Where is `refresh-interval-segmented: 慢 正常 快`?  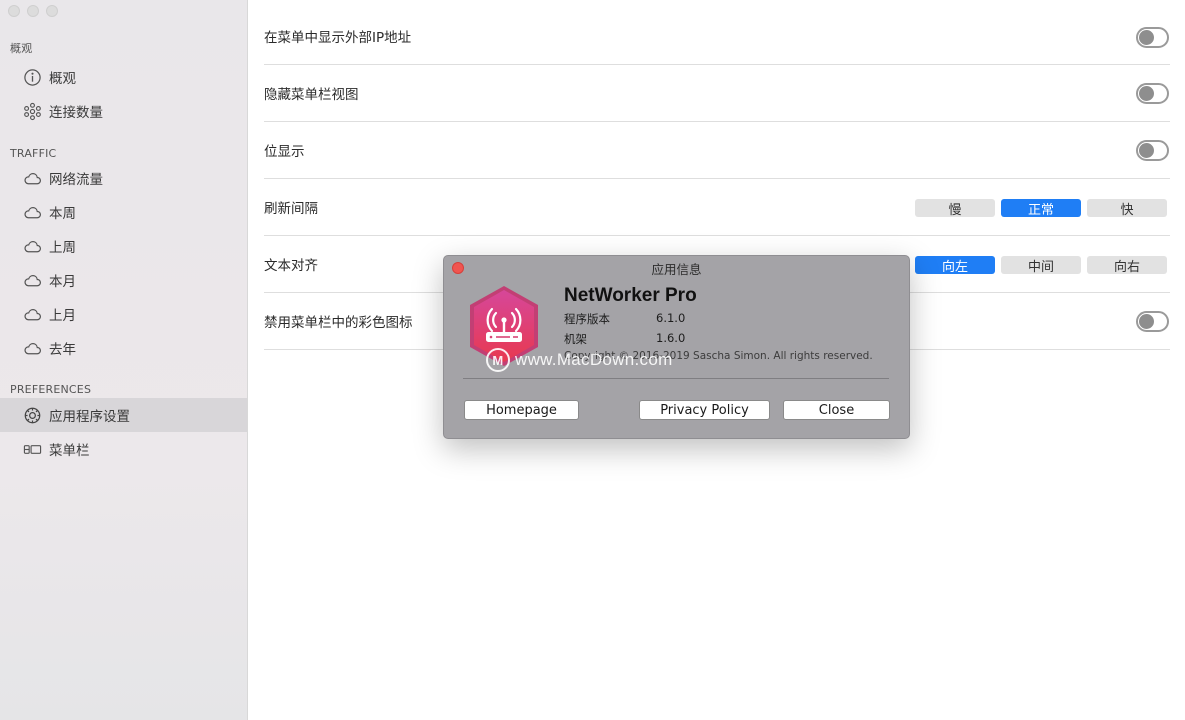
refresh-interval-segmented: 慢 正常 快 is located at coordinates (1041, 208).